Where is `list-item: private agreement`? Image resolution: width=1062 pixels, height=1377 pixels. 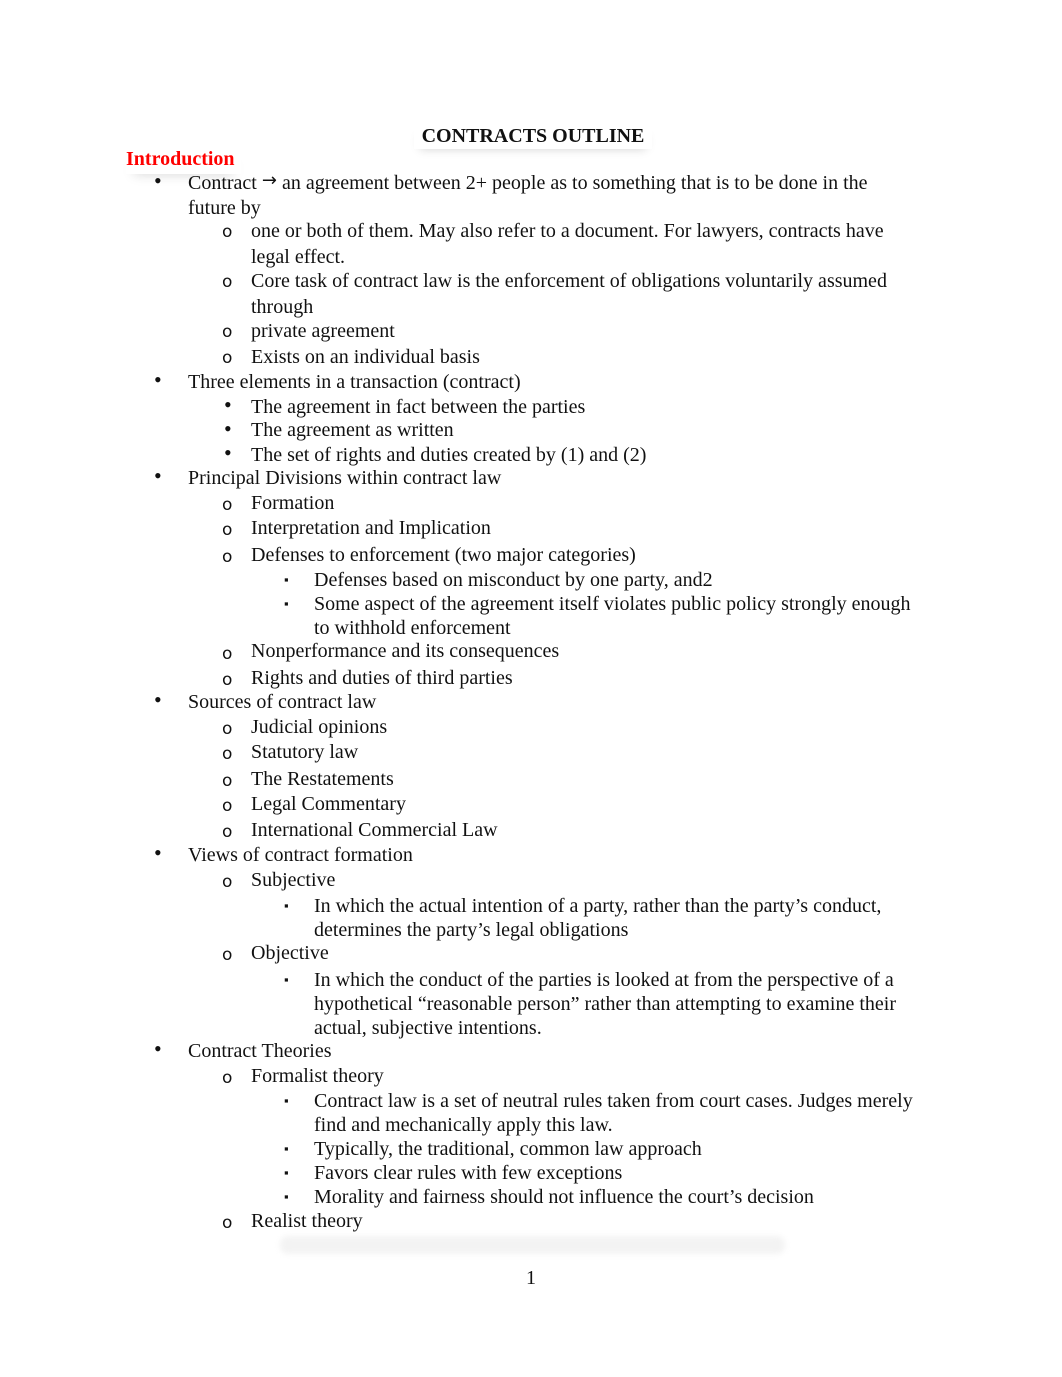 list-item: private agreement is located at coordinates (323, 331).